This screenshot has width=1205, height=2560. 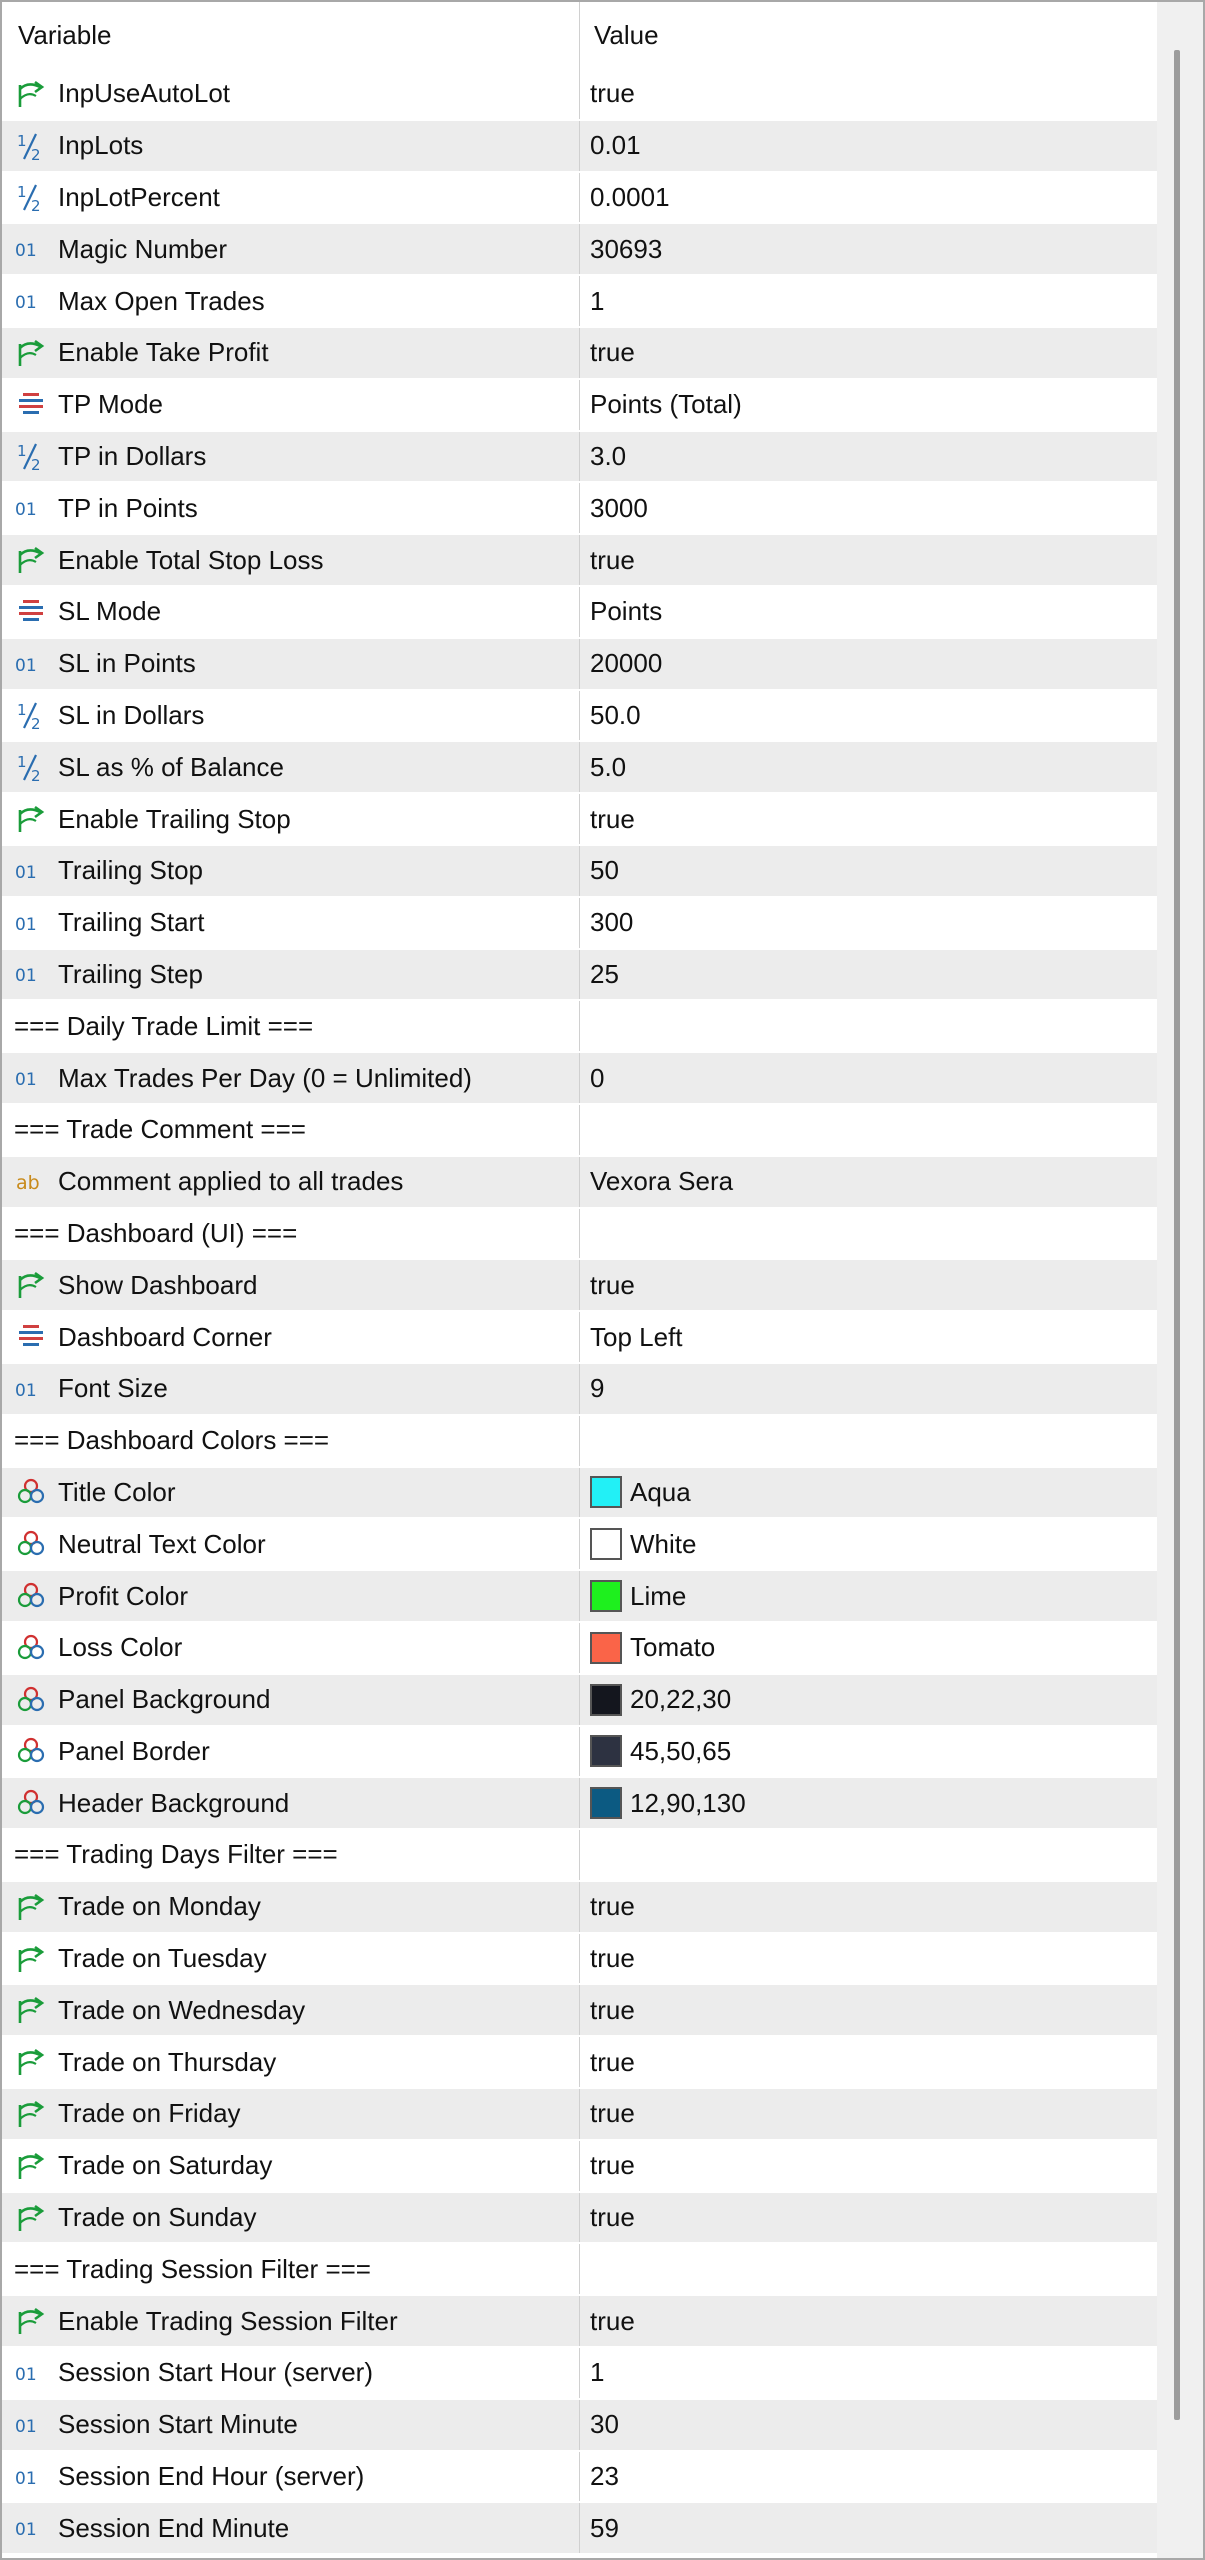 I want to click on table-row: Loss Color Tomato, so click(x=579, y=1648).